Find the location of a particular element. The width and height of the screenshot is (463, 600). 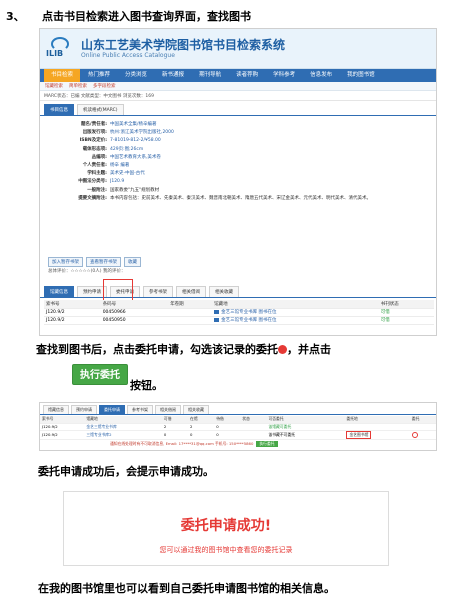

nav-item-news: 信息发布 is located at coordinates (321, 75).